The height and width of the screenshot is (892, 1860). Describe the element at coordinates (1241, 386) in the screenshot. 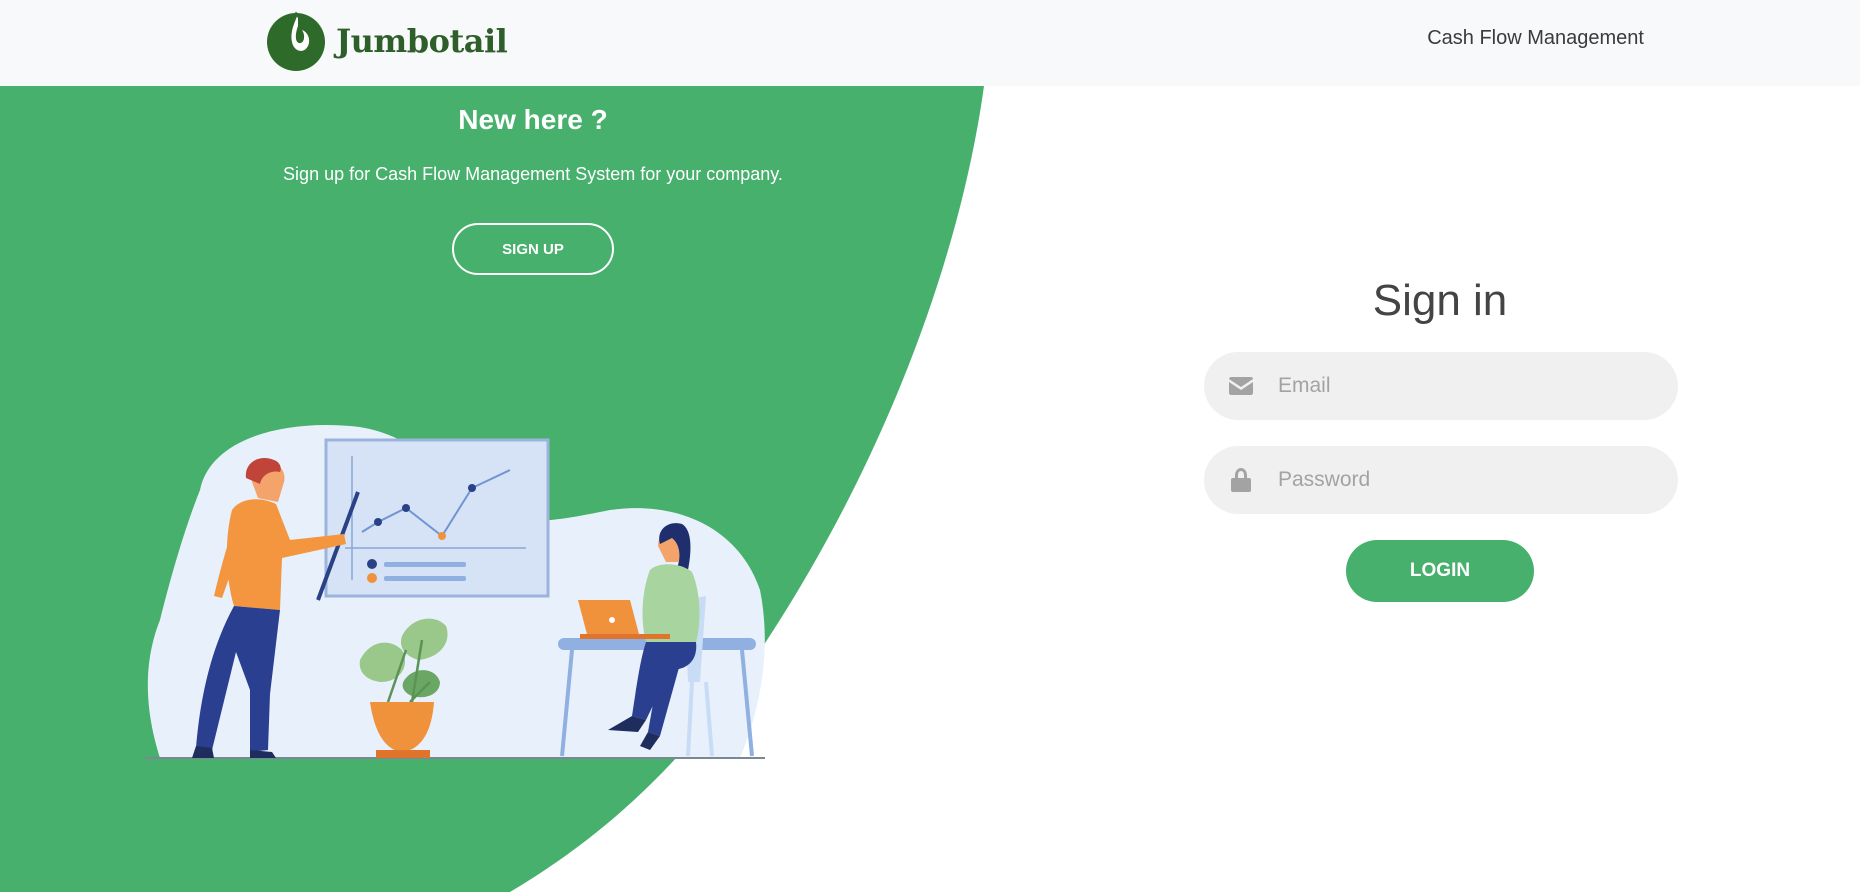

I see `envelope-icon` at that location.